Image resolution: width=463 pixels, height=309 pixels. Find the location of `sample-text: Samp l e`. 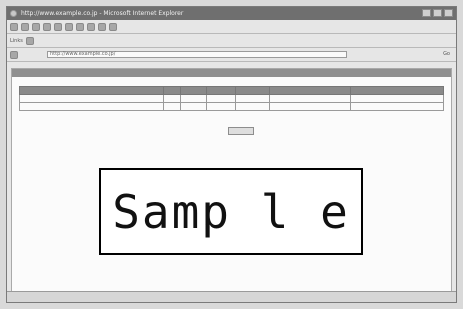

sample-text: Samp l e is located at coordinates (231, 211).